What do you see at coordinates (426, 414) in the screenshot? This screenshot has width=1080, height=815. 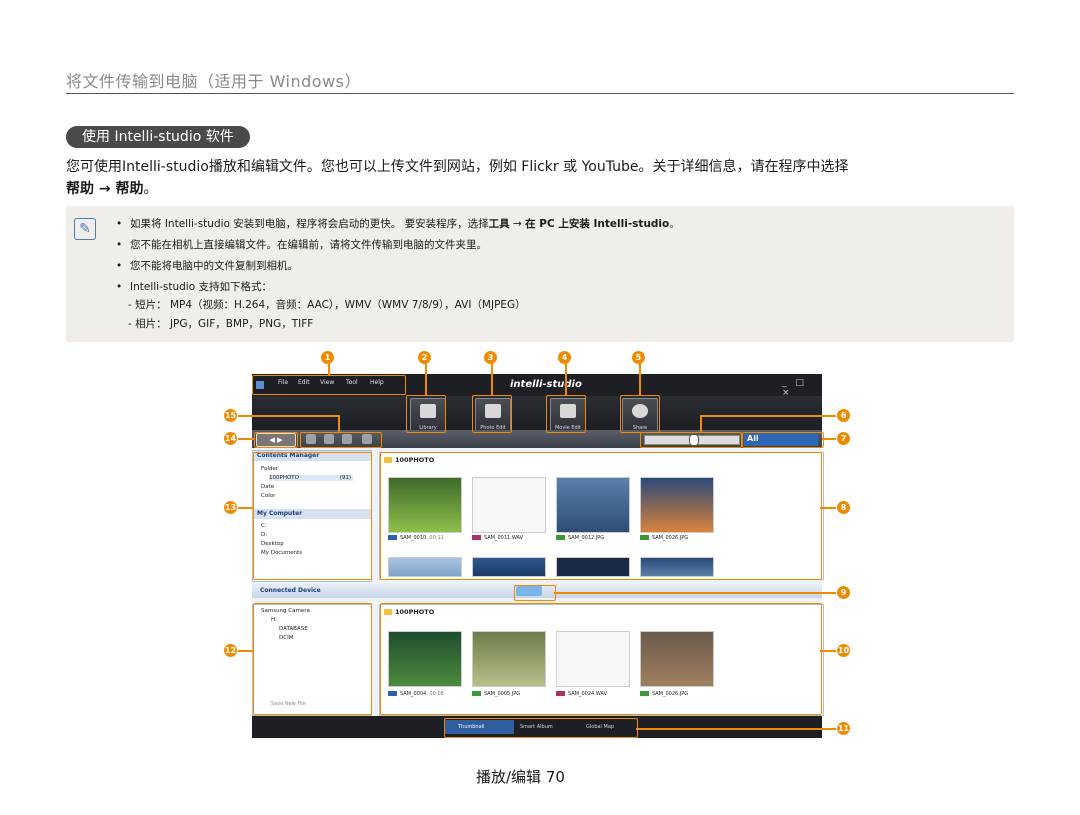 I see `highlight-library` at bounding box center [426, 414].